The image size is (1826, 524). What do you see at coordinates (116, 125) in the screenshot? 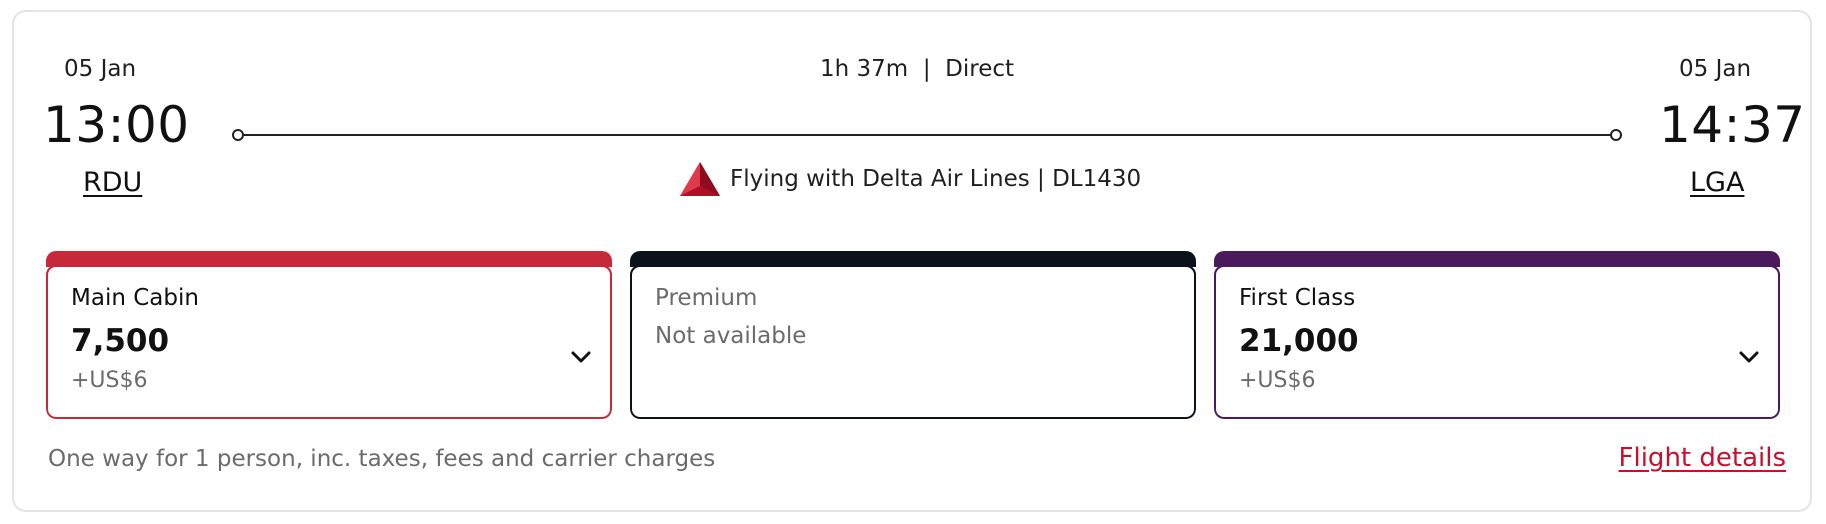
I see `departure-time: 13:00` at bounding box center [116, 125].